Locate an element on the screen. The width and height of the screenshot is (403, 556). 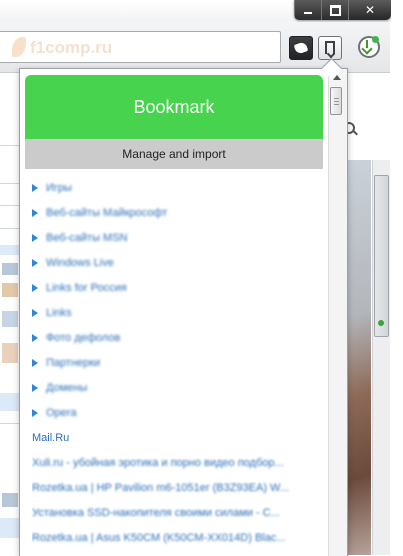
bookmark-icon is located at coordinates (330, 48).